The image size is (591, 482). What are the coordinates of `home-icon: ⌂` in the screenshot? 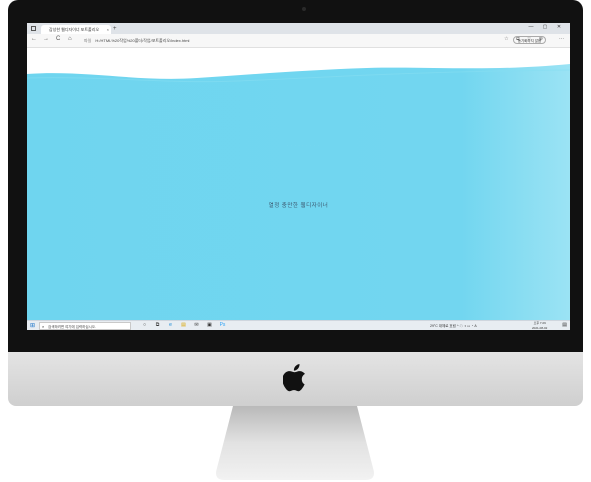 It's located at (70, 39).